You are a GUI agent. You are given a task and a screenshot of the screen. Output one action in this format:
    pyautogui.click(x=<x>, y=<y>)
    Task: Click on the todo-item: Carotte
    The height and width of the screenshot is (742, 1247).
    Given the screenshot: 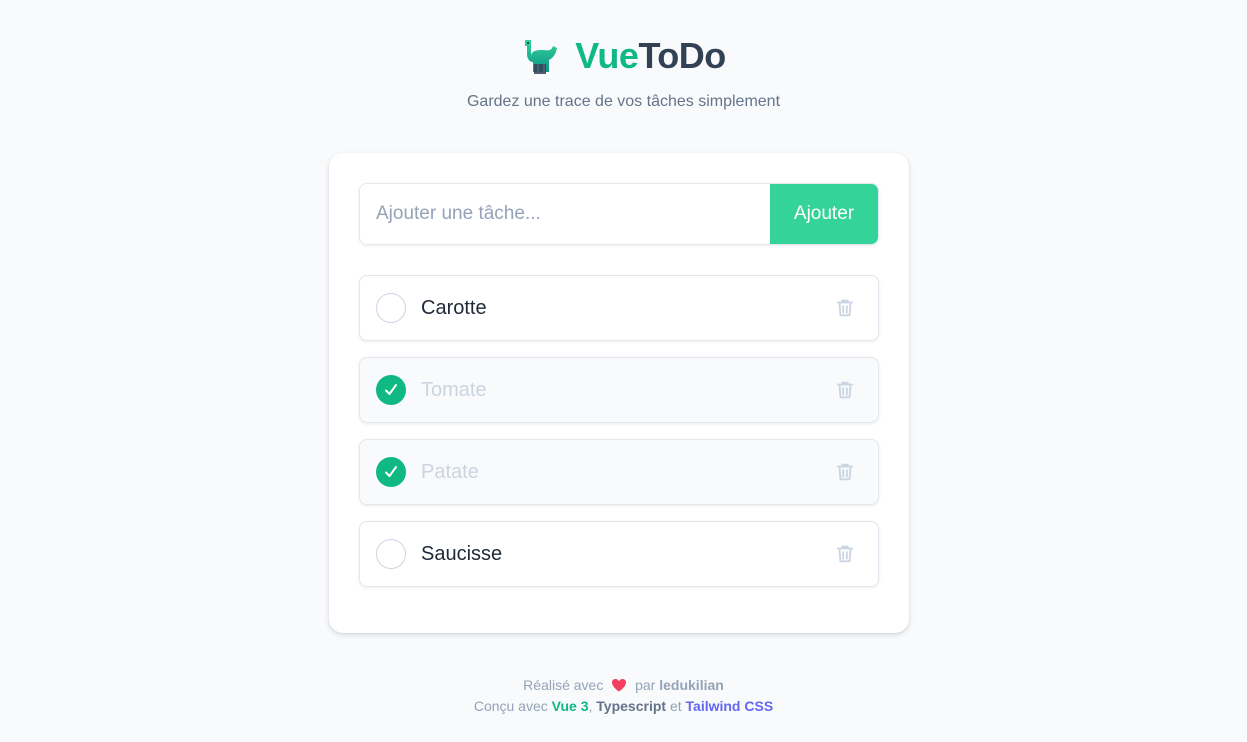 What is the action you would take?
    pyautogui.click(x=619, y=308)
    